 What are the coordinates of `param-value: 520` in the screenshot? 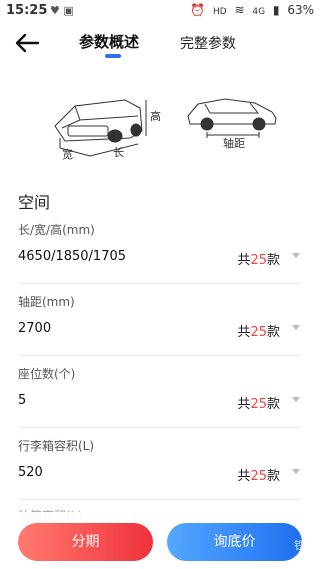 It's located at (30, 472).